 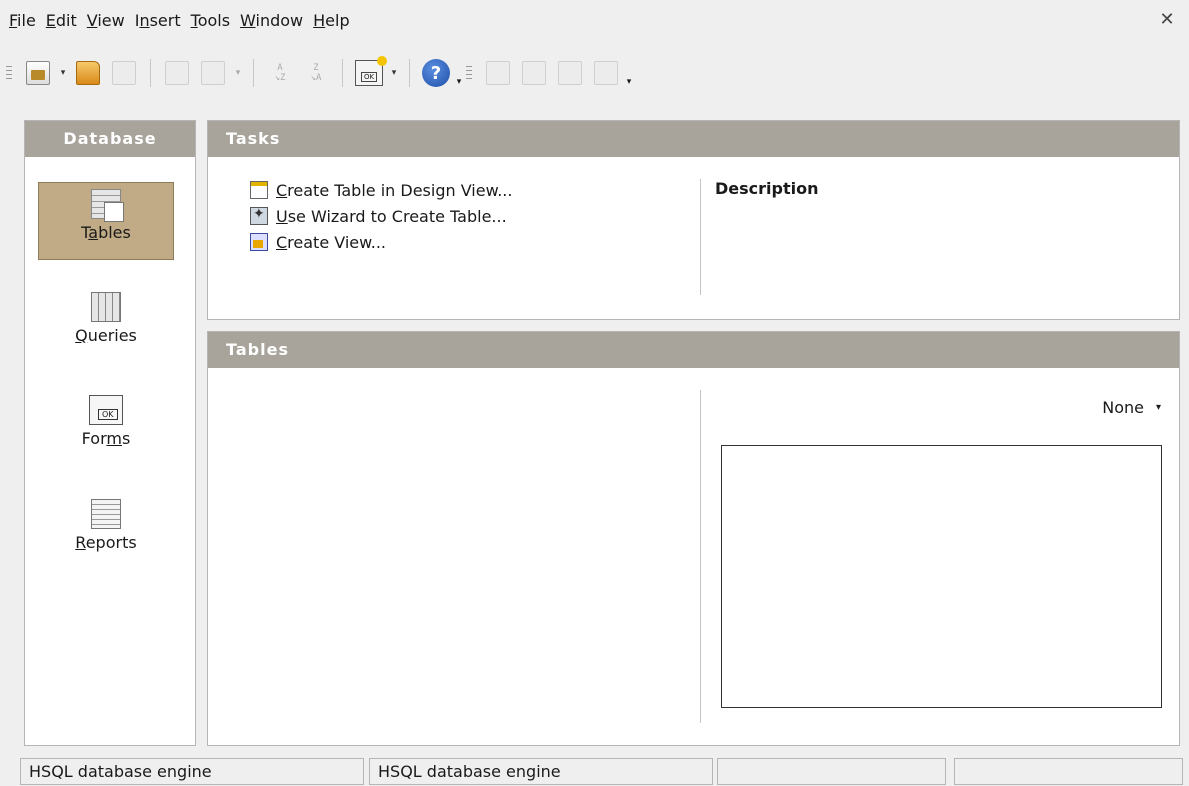 What do you see at coordinates (238, 73) in the screenshot?
I see `paste-dropdown: ▾` at bounding box center [238, 73].